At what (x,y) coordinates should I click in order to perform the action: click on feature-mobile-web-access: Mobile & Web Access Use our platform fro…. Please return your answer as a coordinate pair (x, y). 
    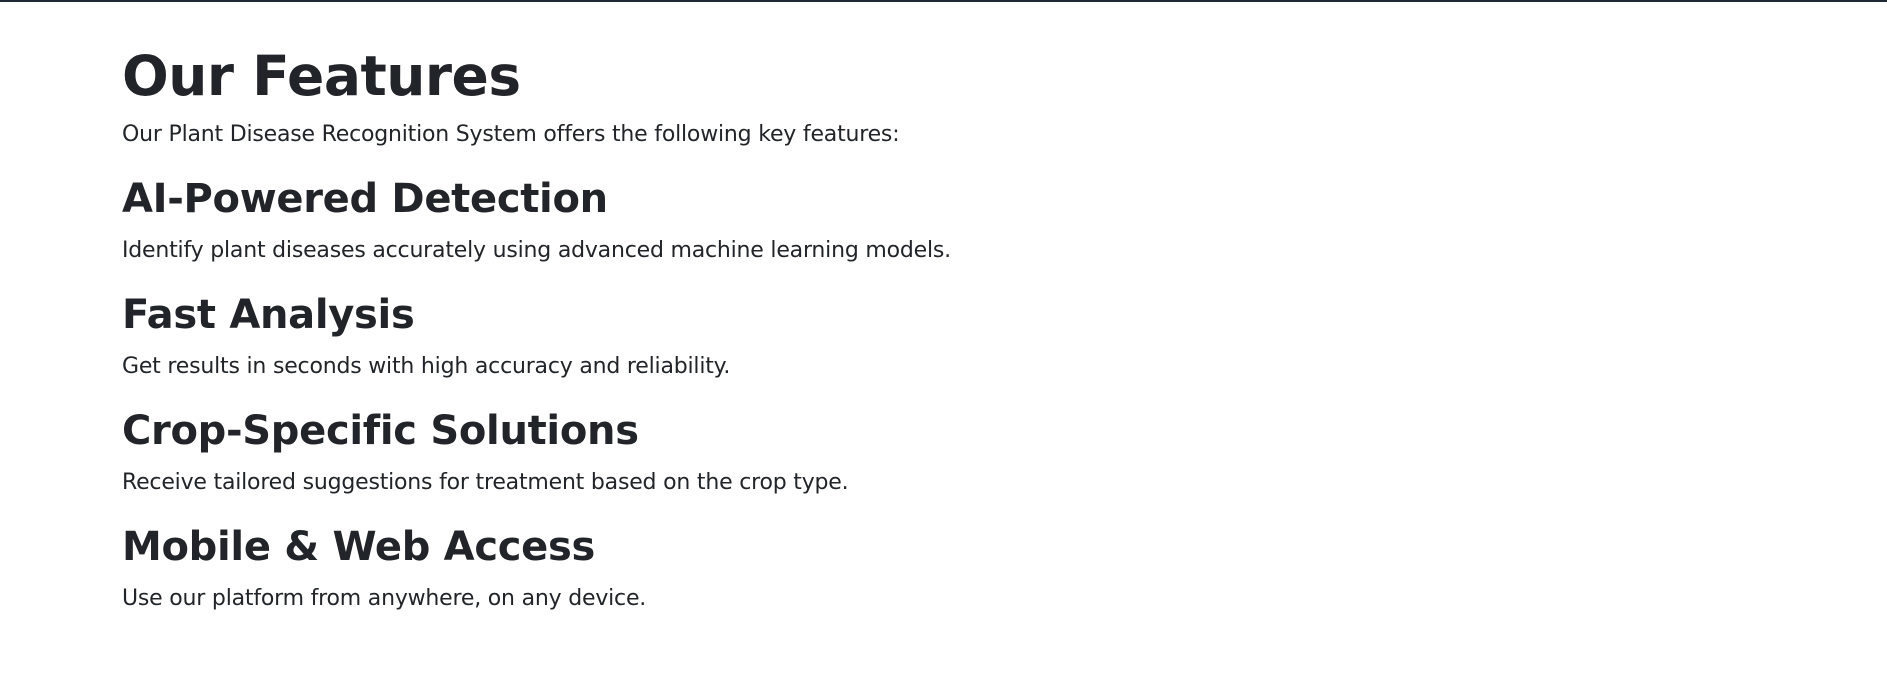
    Looking at the image, I should click on (722, 568).